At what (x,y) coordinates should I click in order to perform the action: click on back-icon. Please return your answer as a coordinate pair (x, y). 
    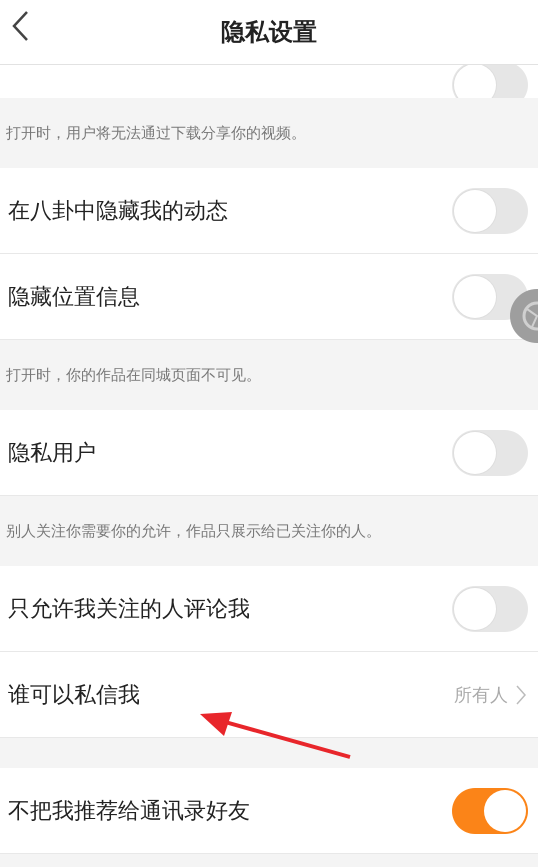
    Looking at the image, I should click on (20, 26).